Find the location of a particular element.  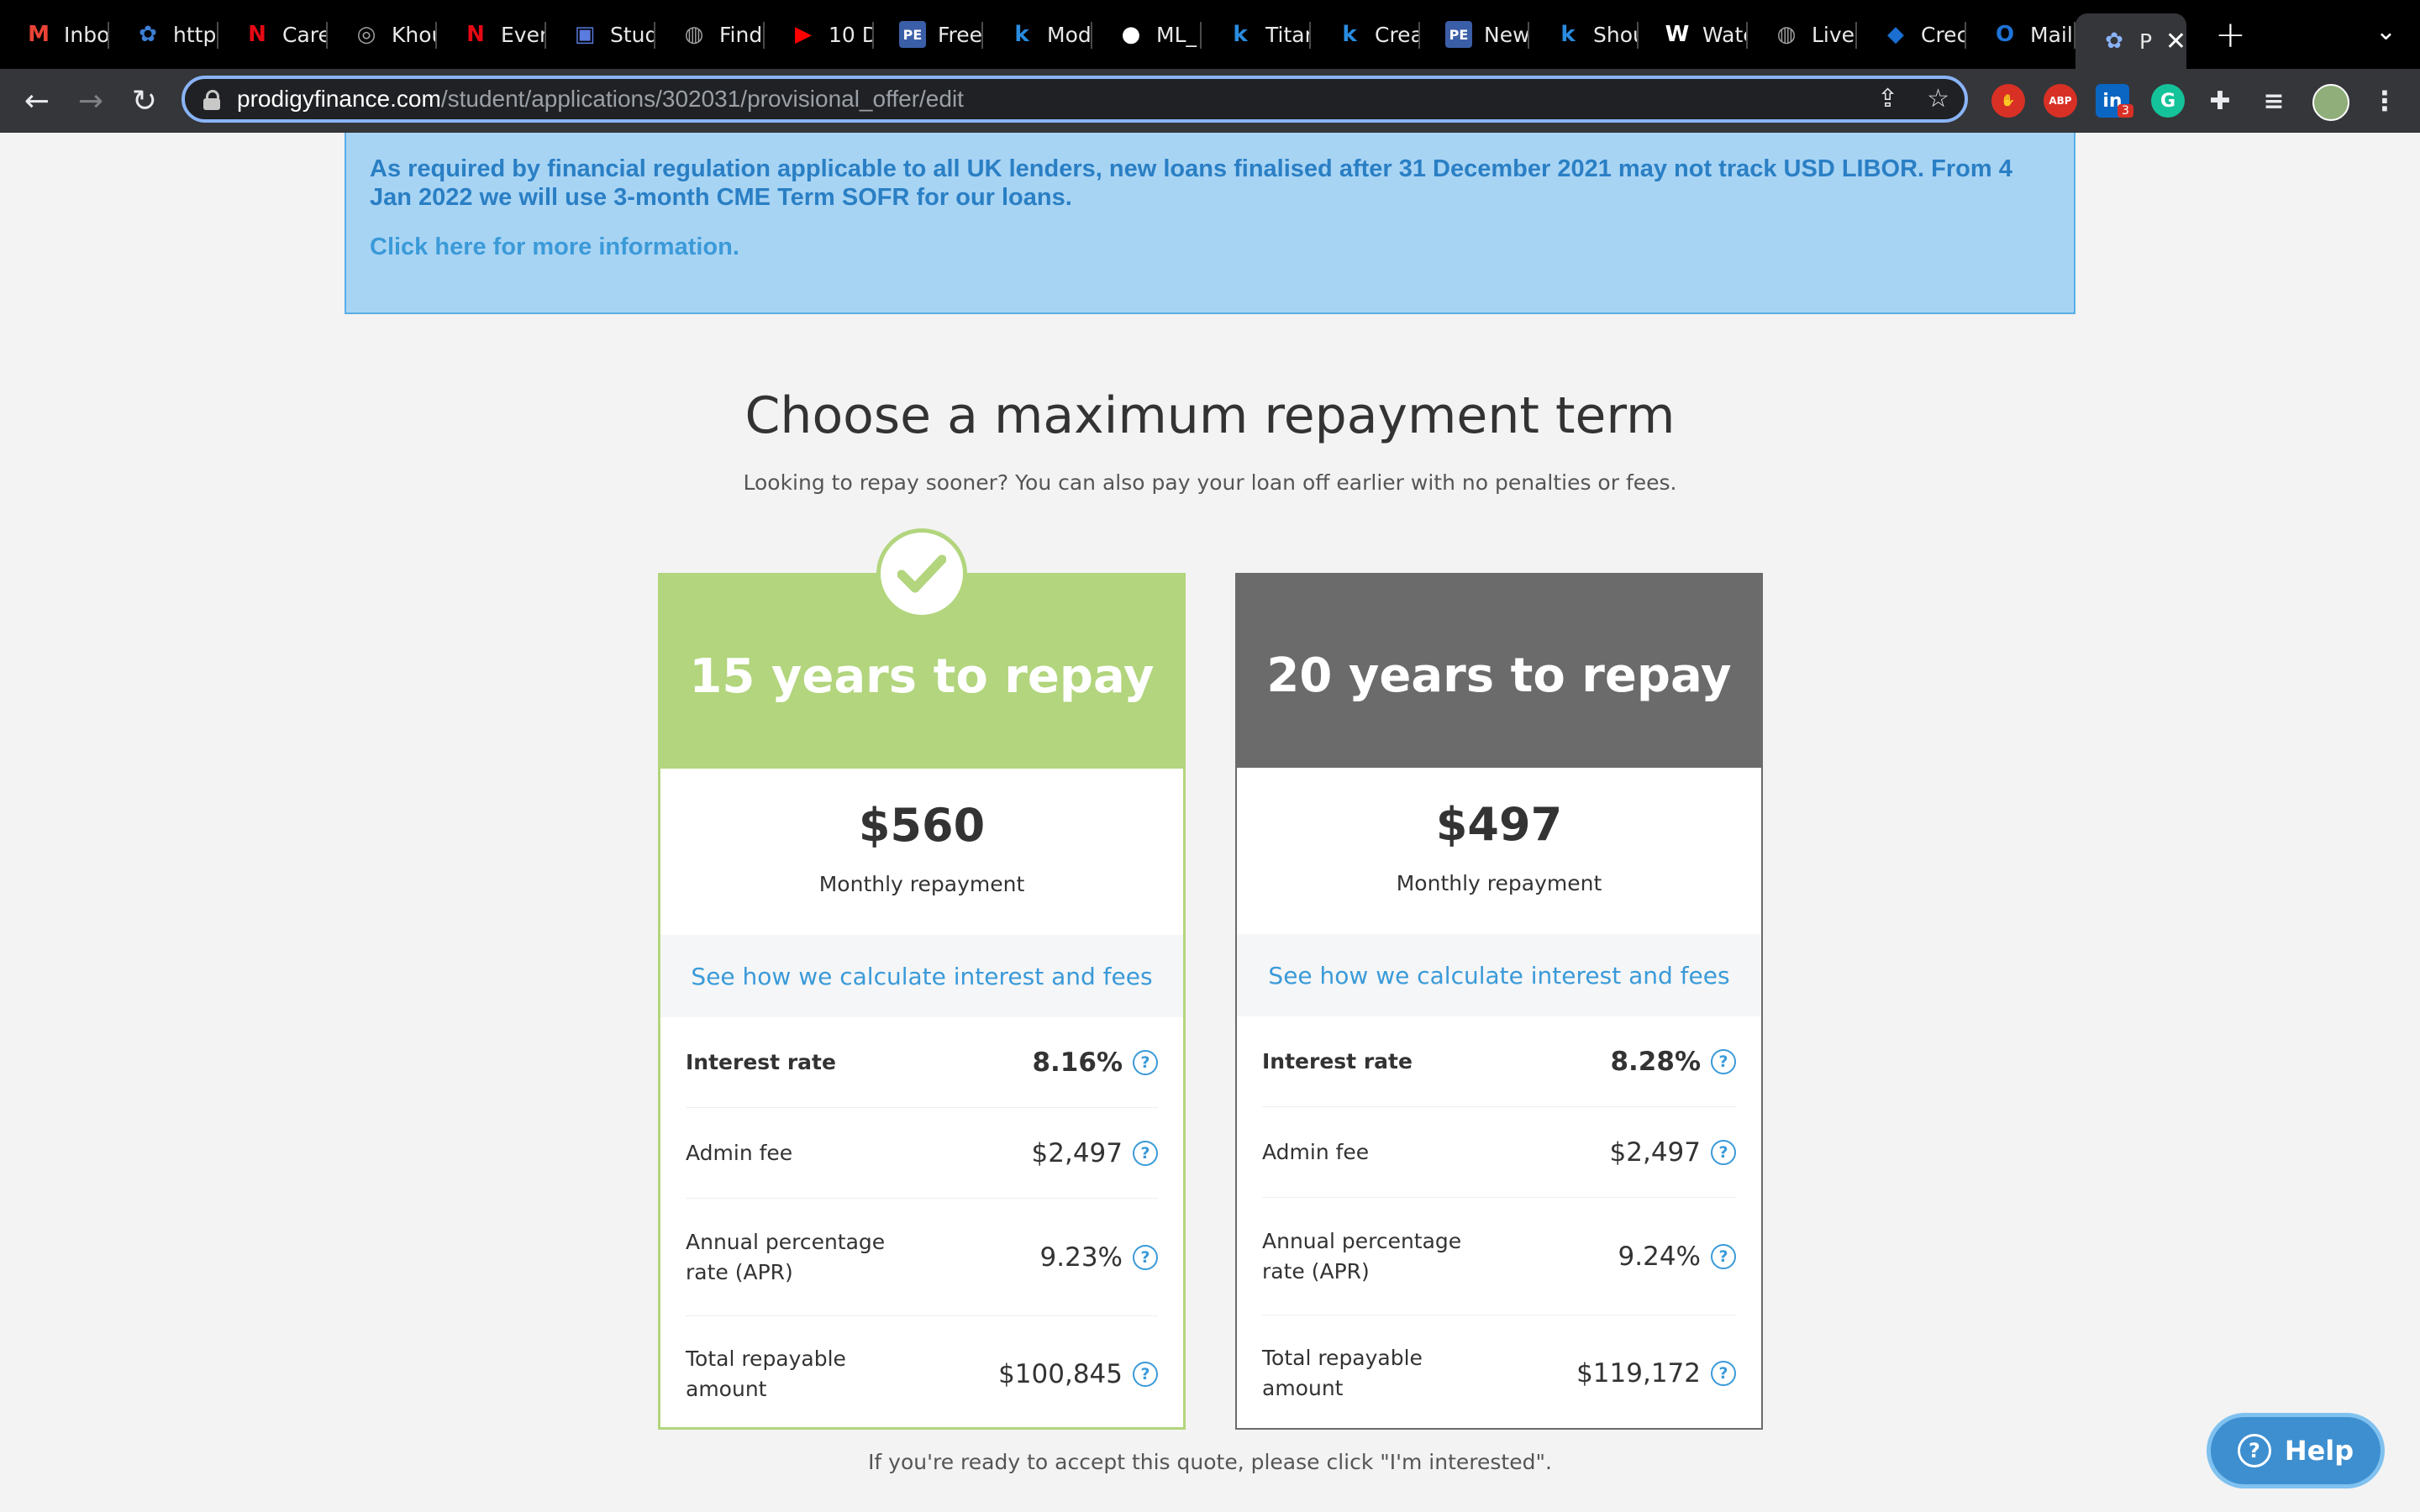

wordpress-icon: W is located at coordinates (1678, 34).